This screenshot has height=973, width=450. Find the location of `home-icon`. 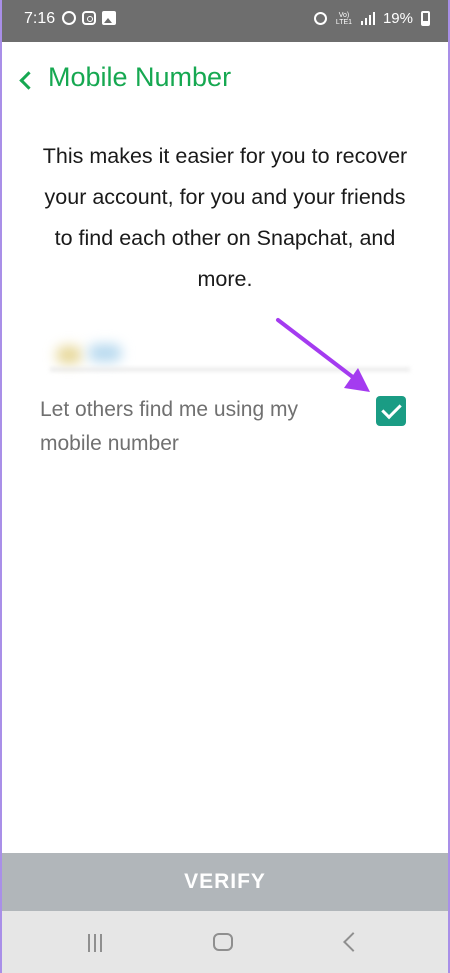

home-icon is located at coordinates (223, 942).